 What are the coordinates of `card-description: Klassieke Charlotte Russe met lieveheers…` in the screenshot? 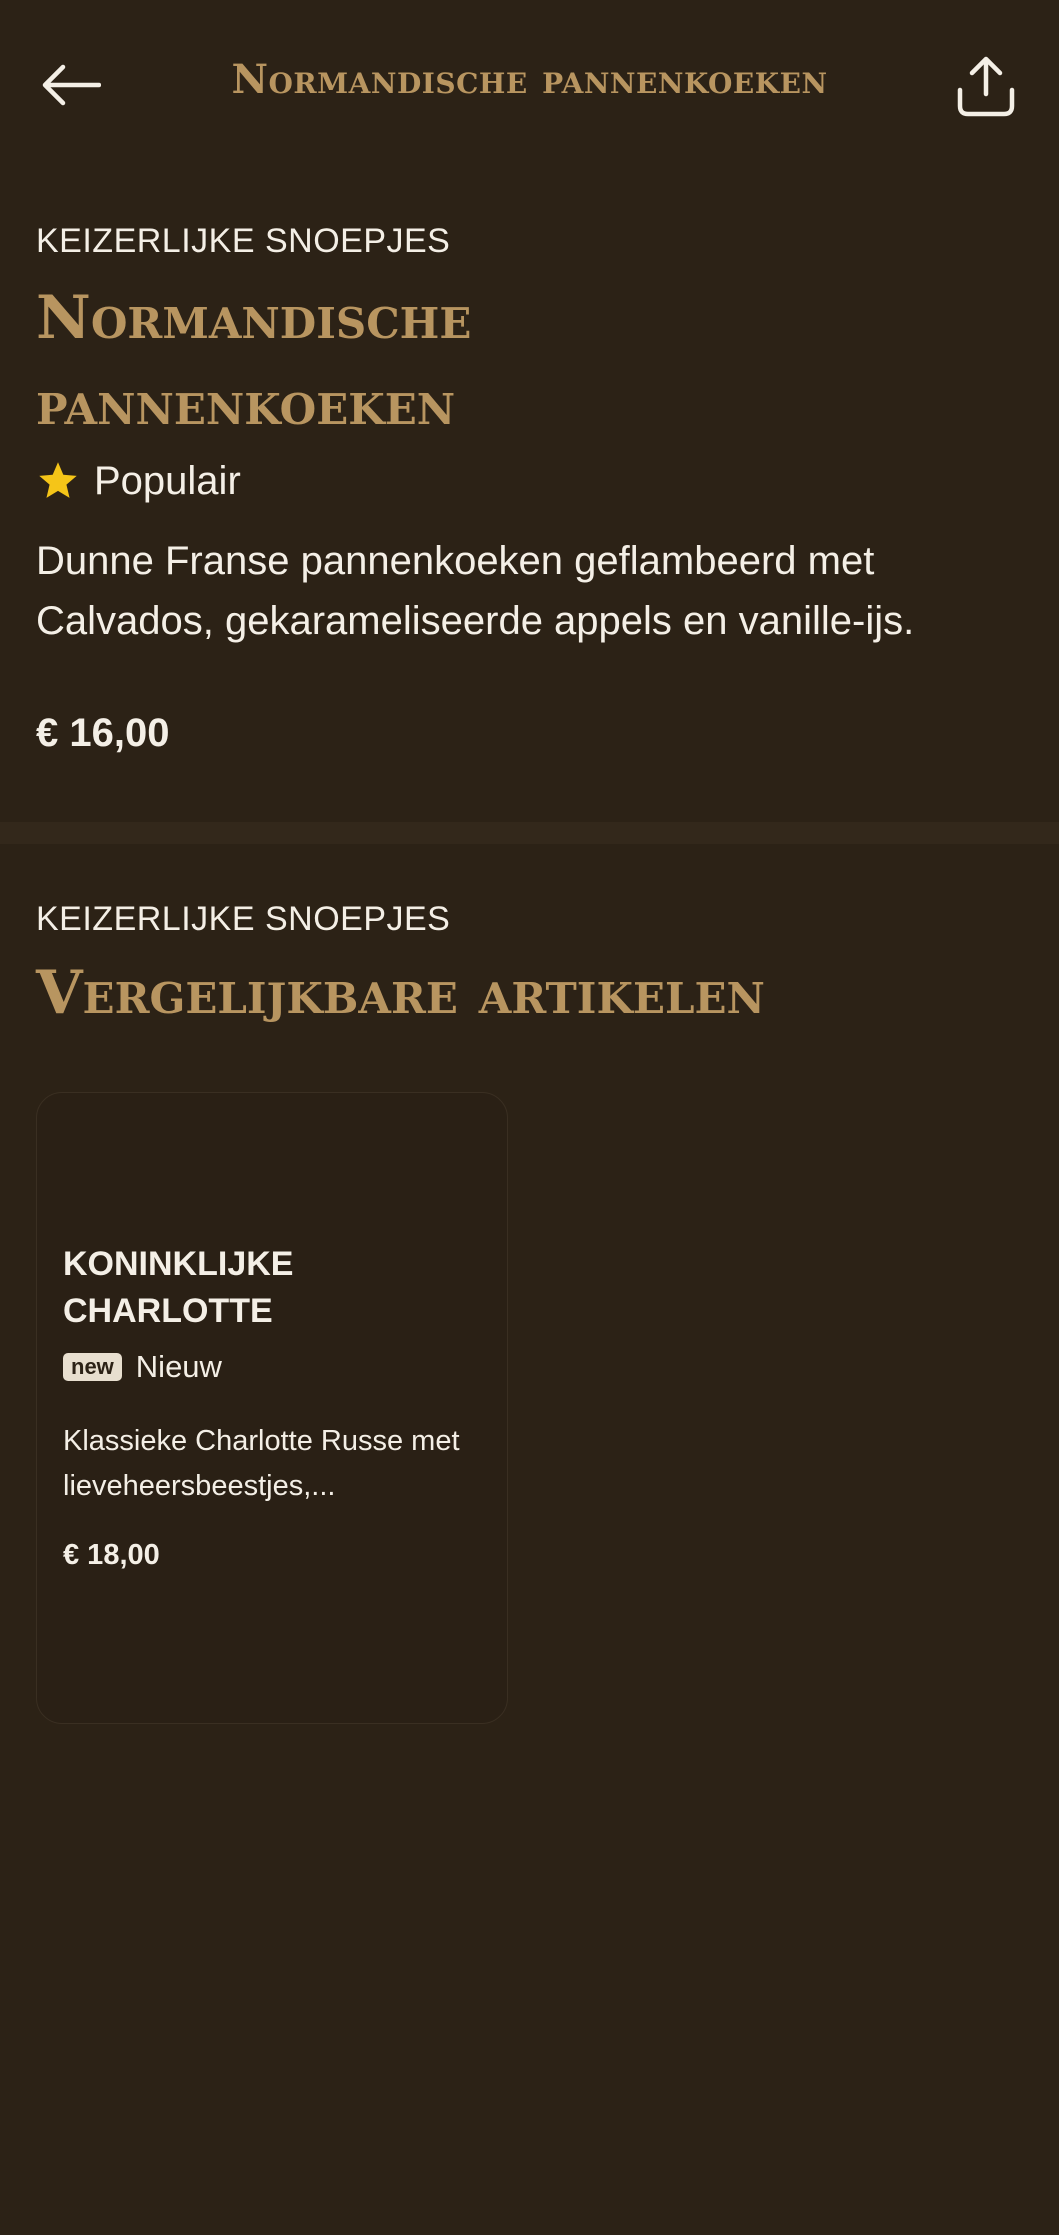 It's located at (261, 1463).